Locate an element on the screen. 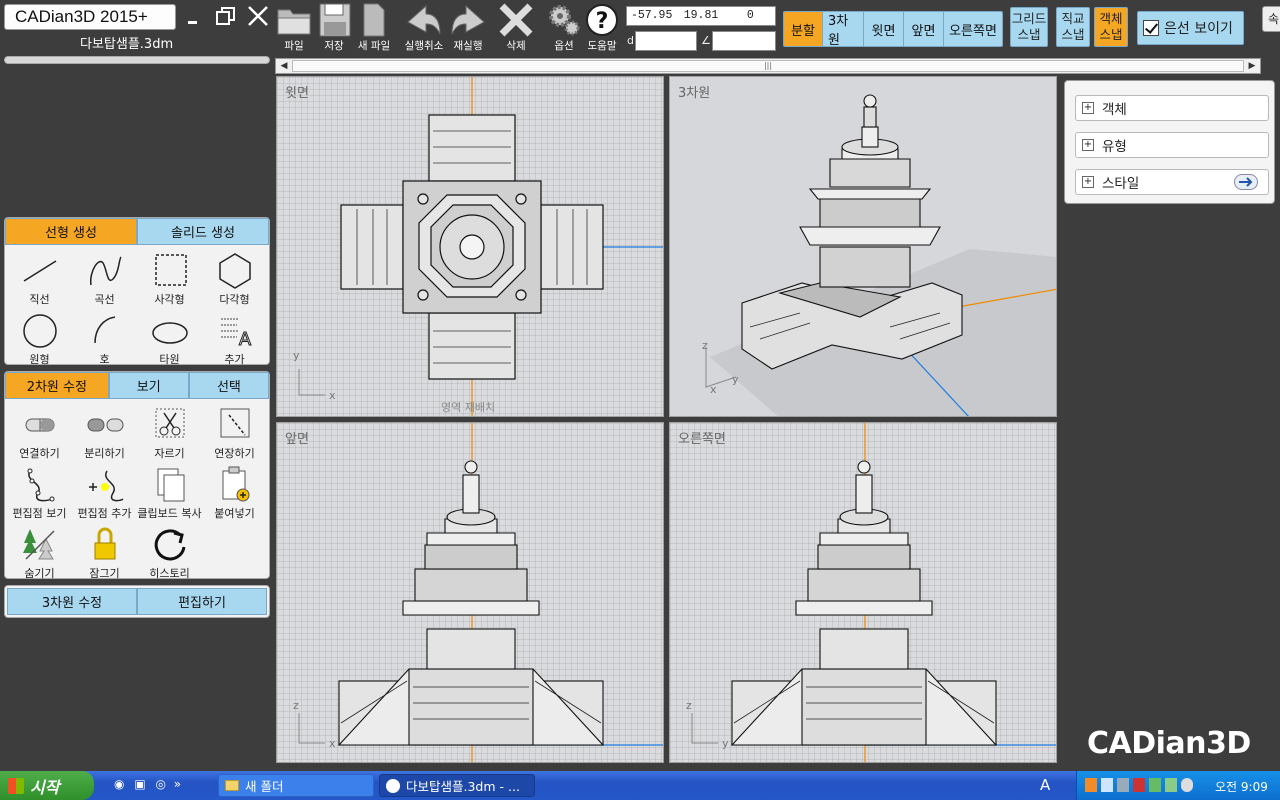 This screenshot has width=1280, height=800. delete-icon is located at coordinates (516, 20).